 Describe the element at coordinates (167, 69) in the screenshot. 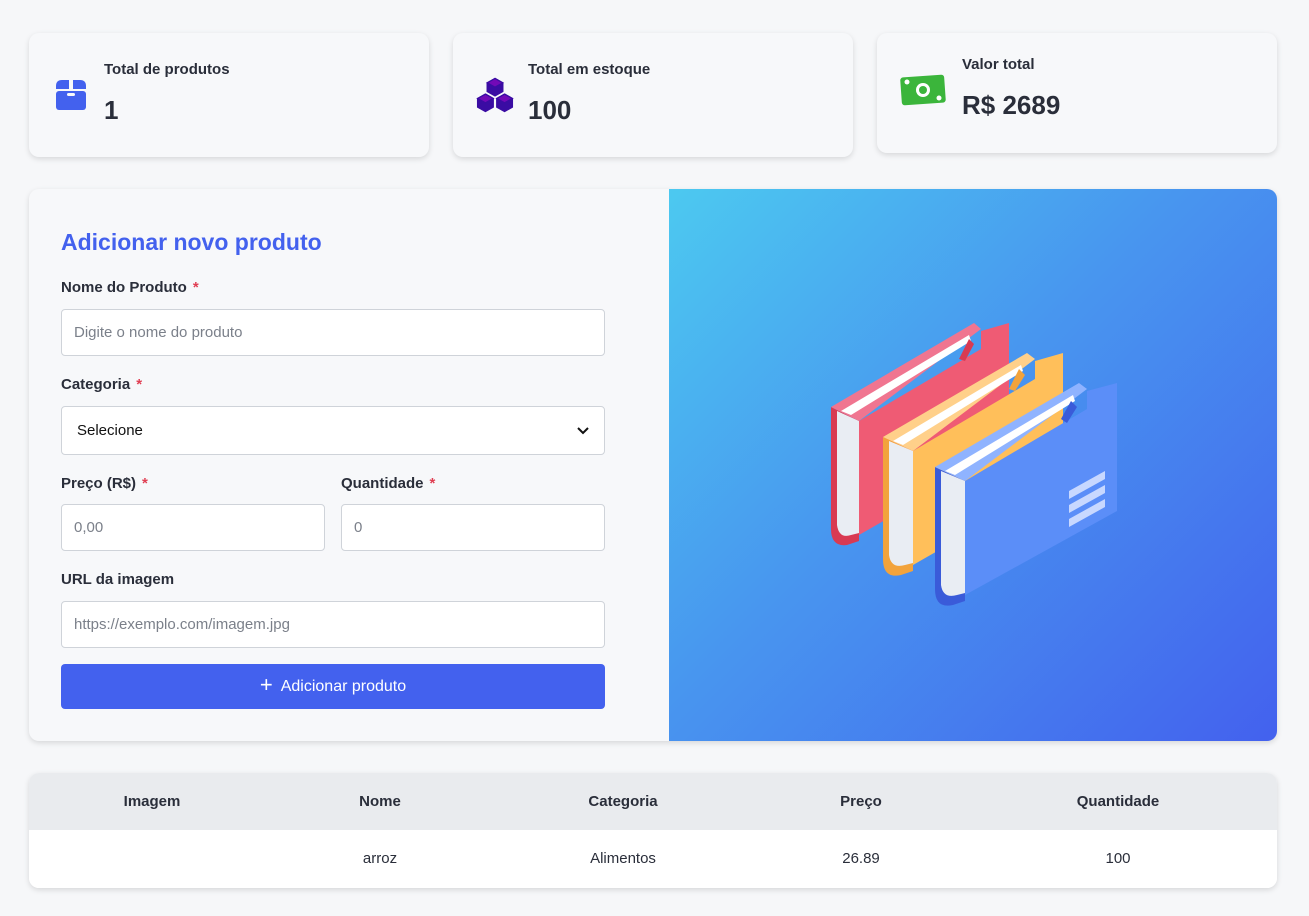

I see `stat-label: Total de produtos` at that location.